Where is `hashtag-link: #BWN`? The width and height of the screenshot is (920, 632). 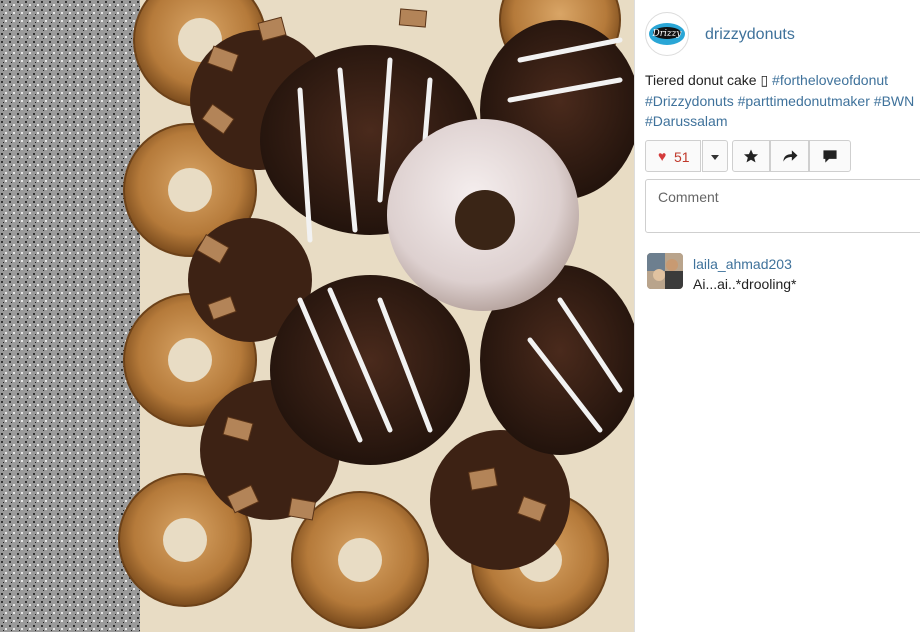 hashtag-link: #BWN is located at coordinates (894, 101).